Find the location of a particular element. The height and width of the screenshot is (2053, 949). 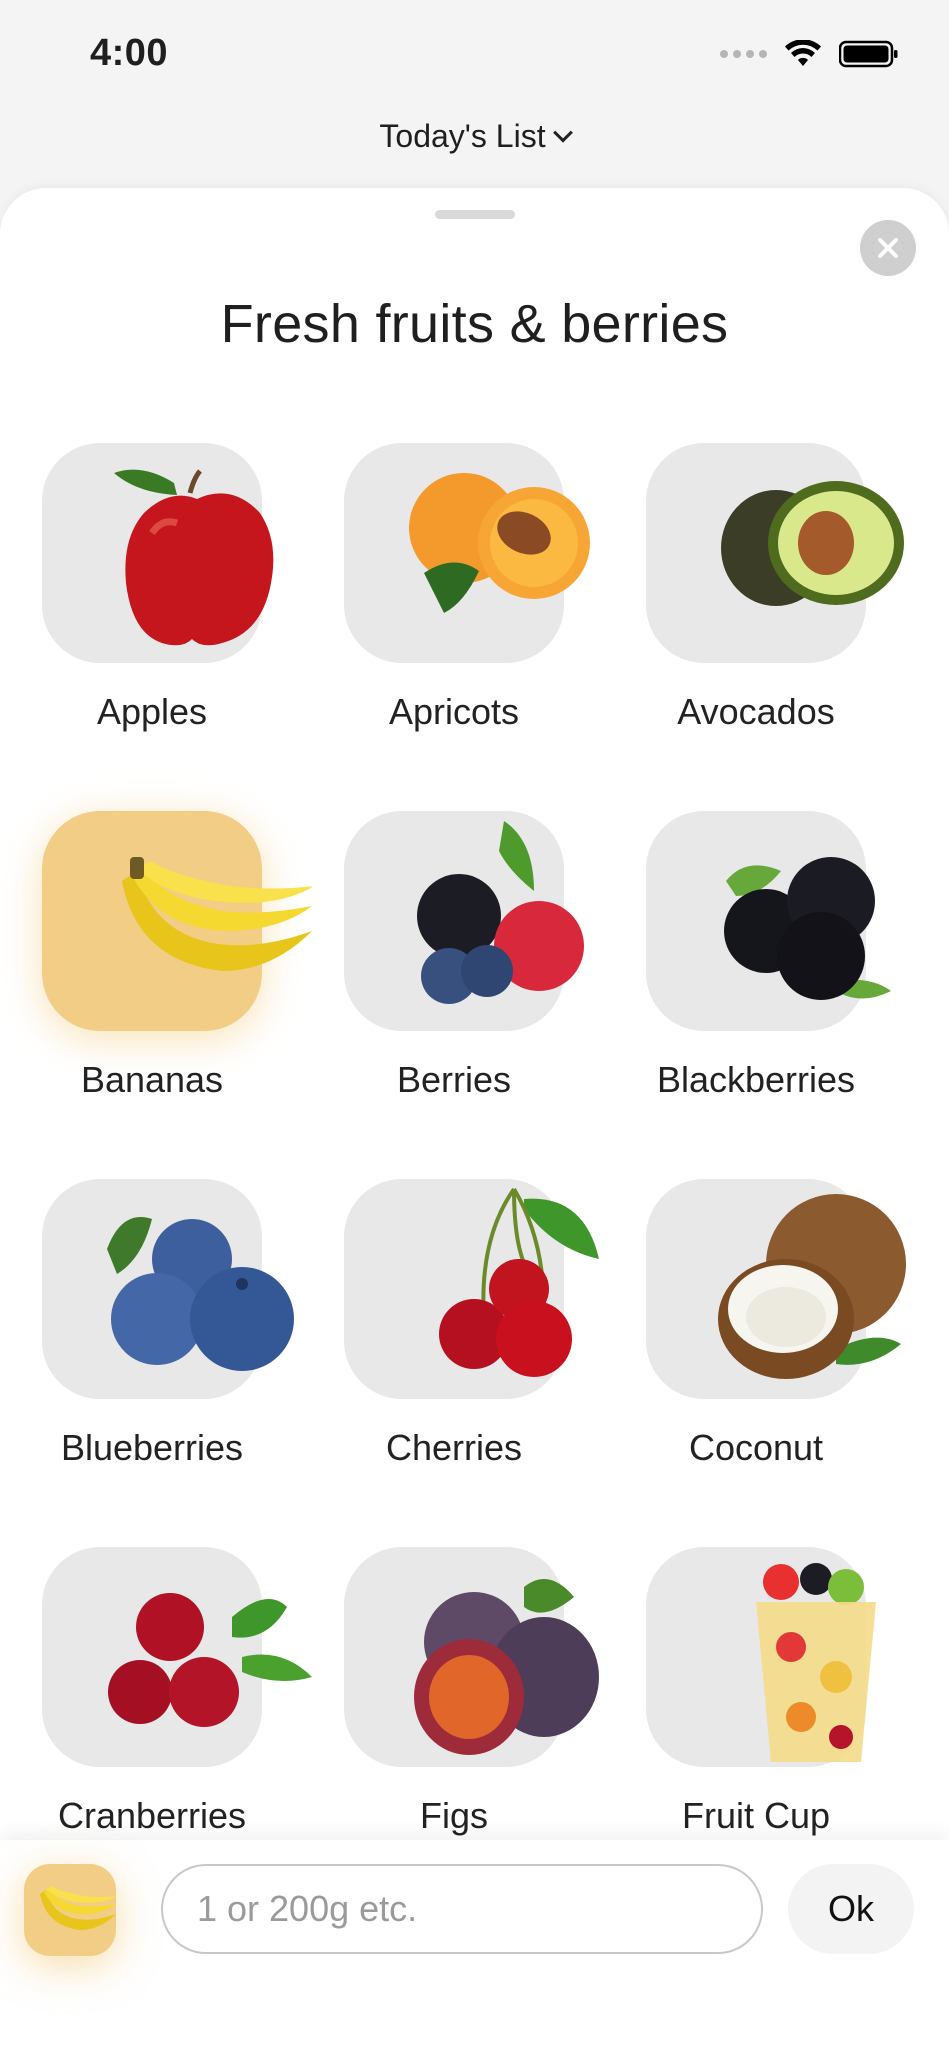

item-tile-fruit-cup: Fruit Cup is located at coordinates (776, 1707).